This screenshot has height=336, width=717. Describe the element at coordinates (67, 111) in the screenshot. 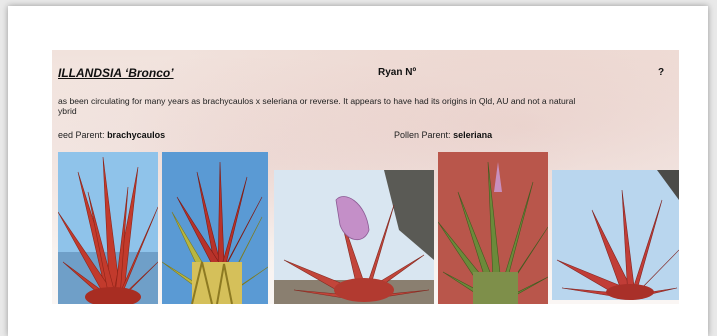

I see `description-line-2: ybrid` at that location.